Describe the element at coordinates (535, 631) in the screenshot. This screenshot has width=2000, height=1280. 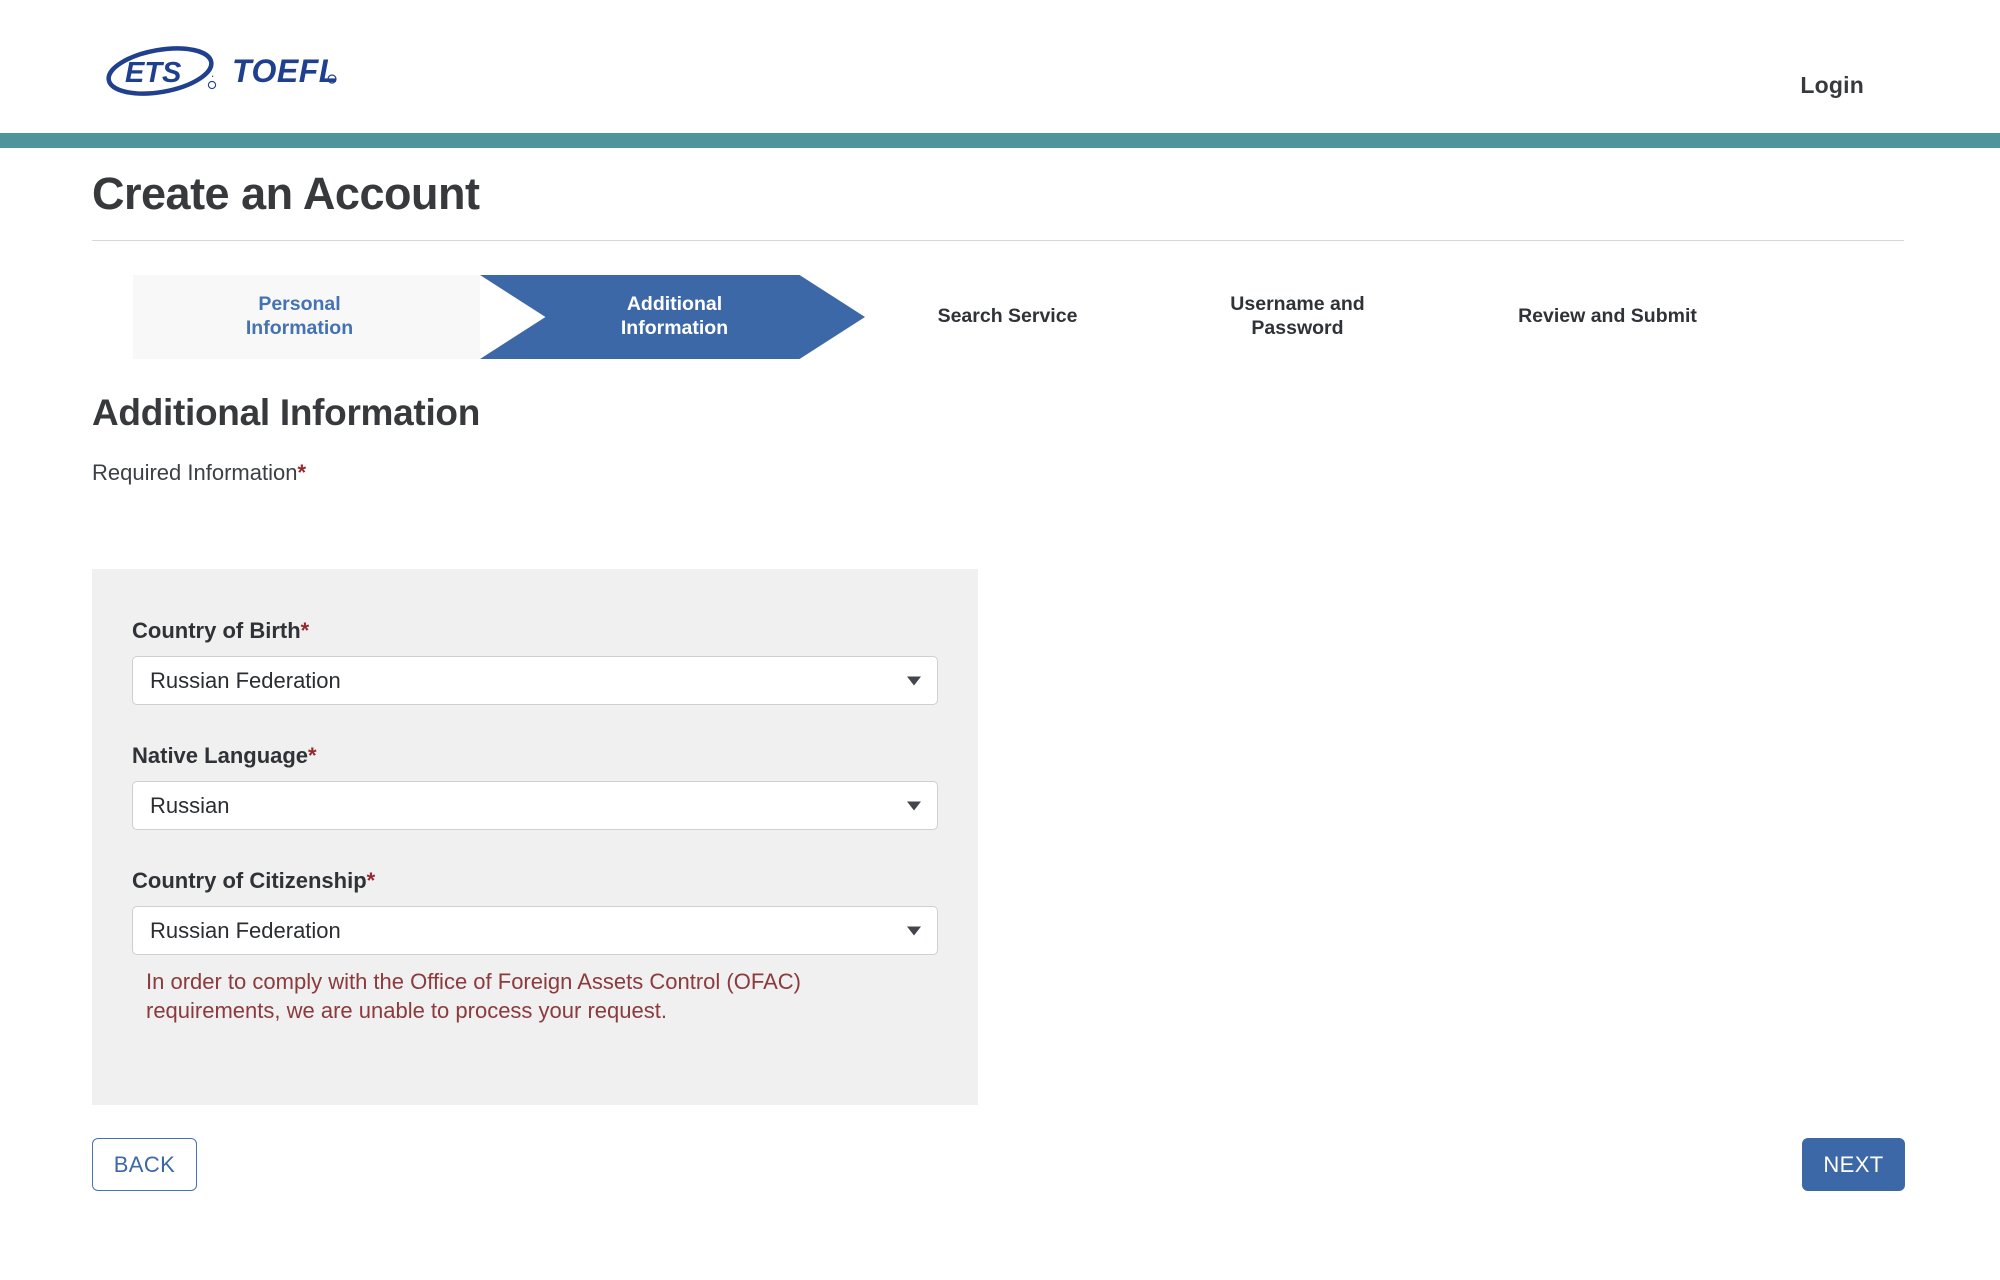
I see `field-label: Country of Birth*` at that location.